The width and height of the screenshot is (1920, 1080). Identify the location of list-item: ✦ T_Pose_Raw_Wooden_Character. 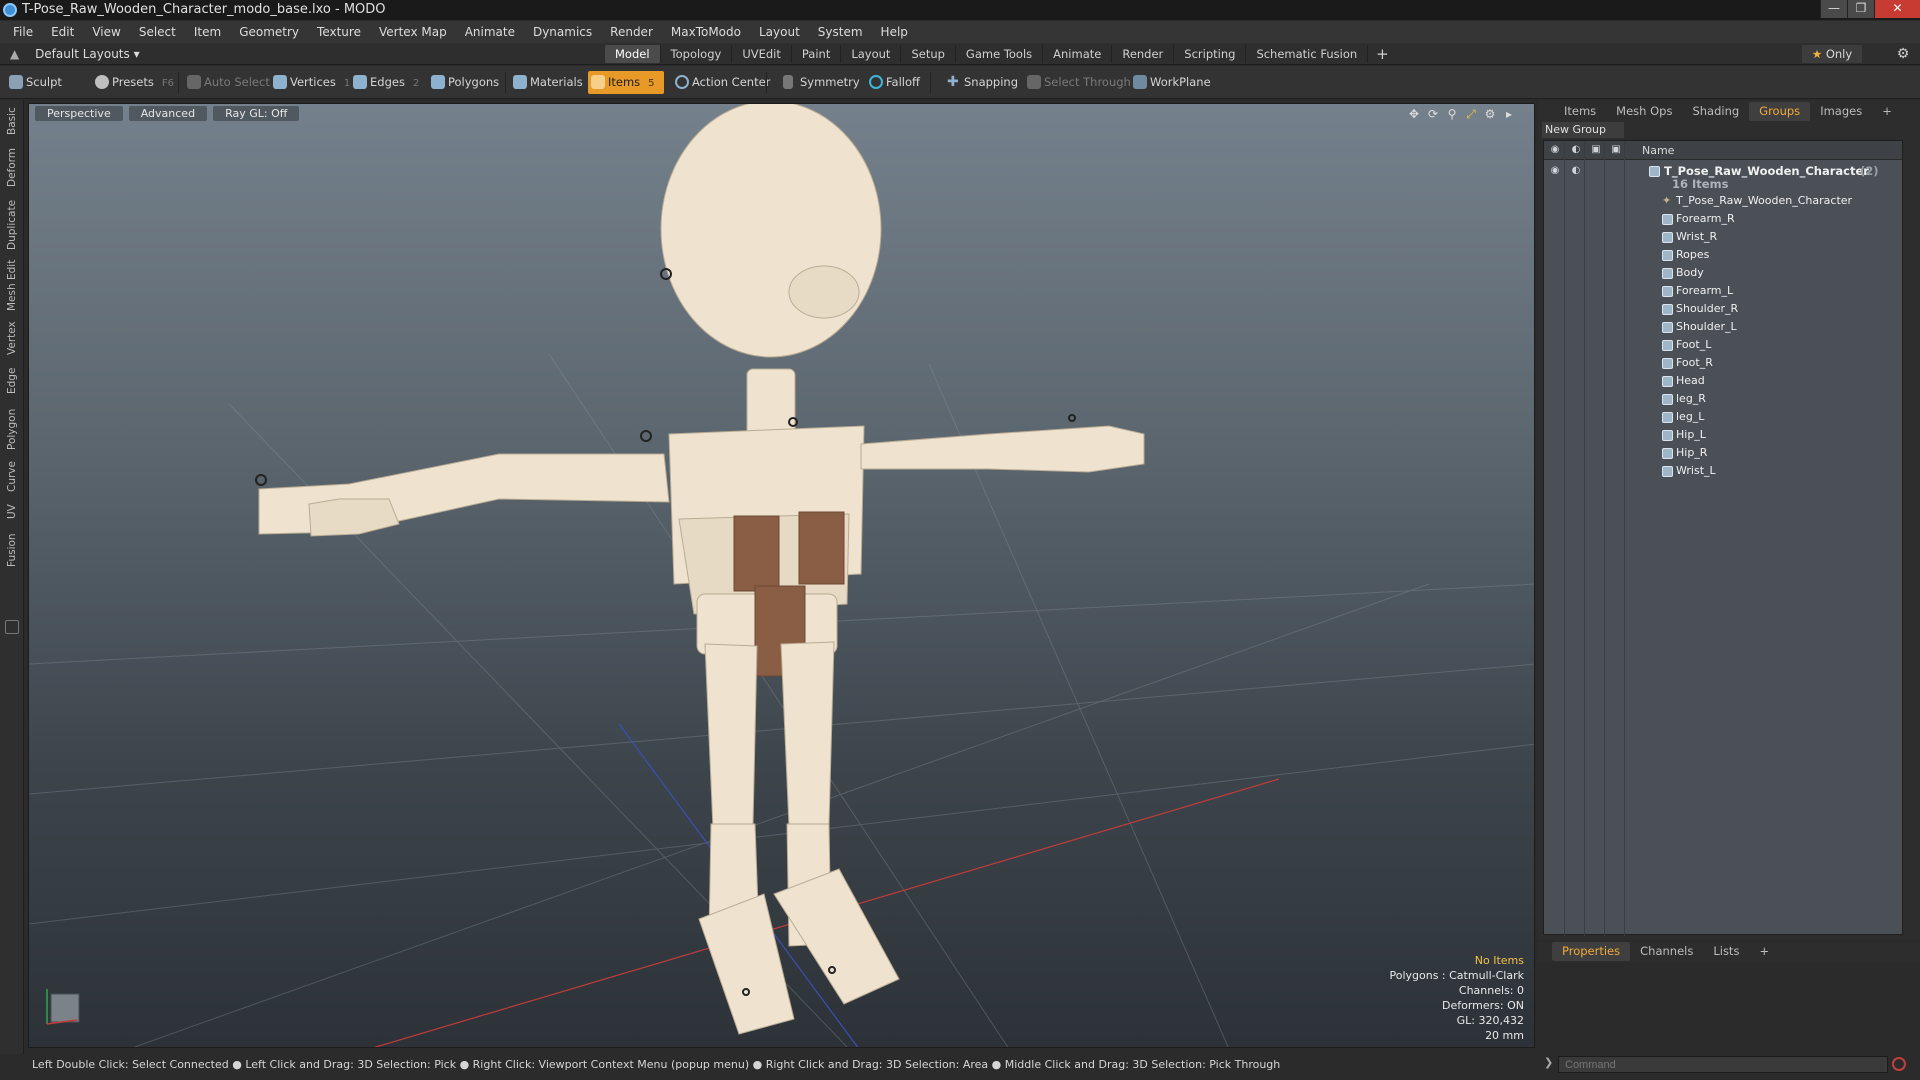
(1723, 201).